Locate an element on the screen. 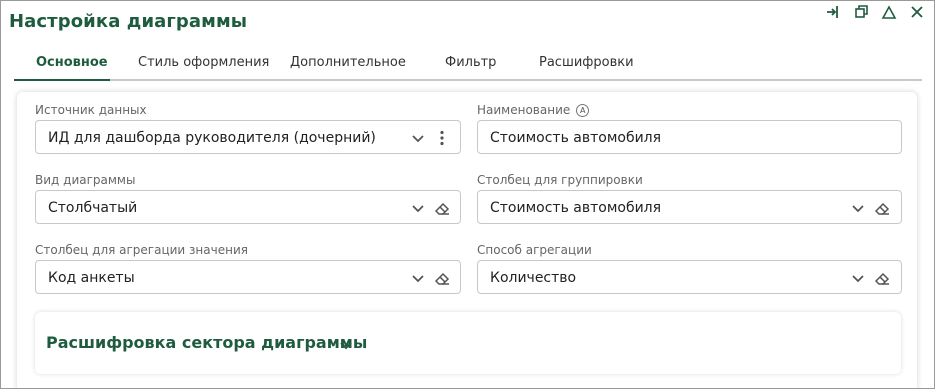 This screenshot has height=389, width=935. chart-type-label: Вид диаграммы is located at coordinates (85, 180).